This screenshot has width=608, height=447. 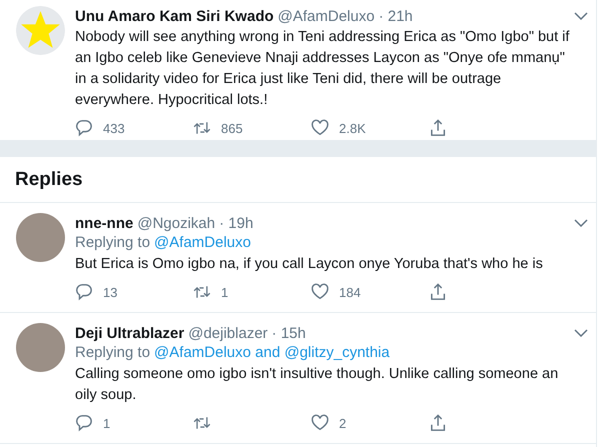 I want to click on reply-button: 1, so click(x=134, y=423).